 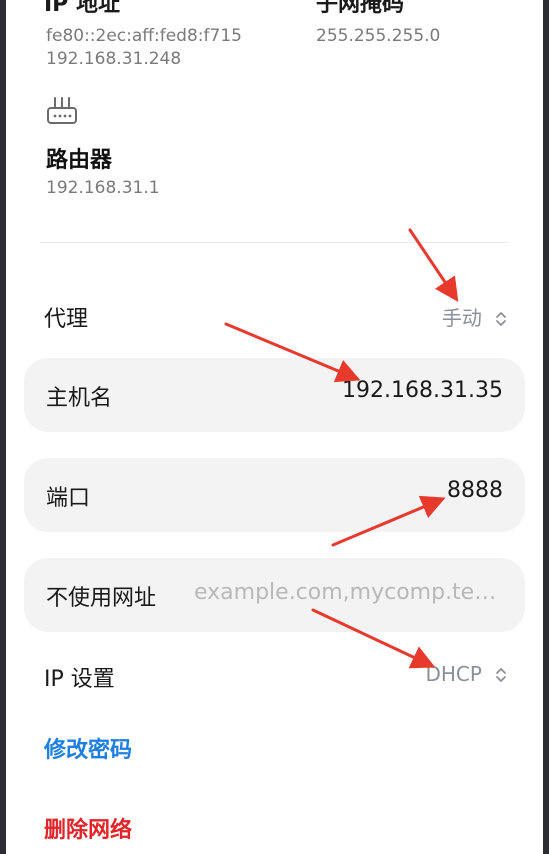 I want to click on router-icon, so click(x=62, y=111).